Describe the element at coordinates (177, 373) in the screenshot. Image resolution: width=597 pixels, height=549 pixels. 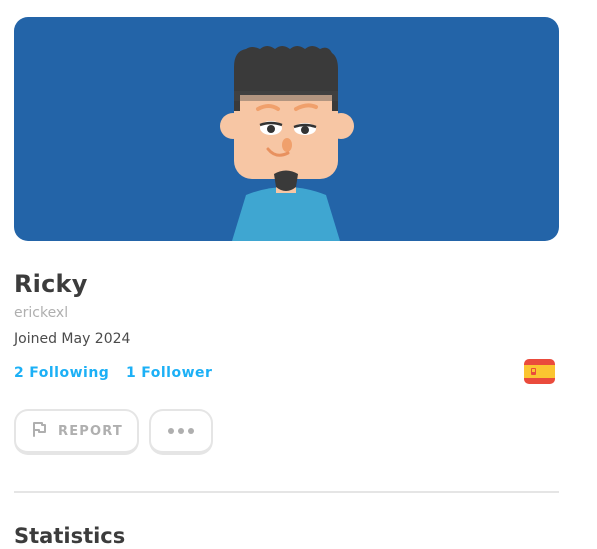
I see `followers-label: Follower` at that location.